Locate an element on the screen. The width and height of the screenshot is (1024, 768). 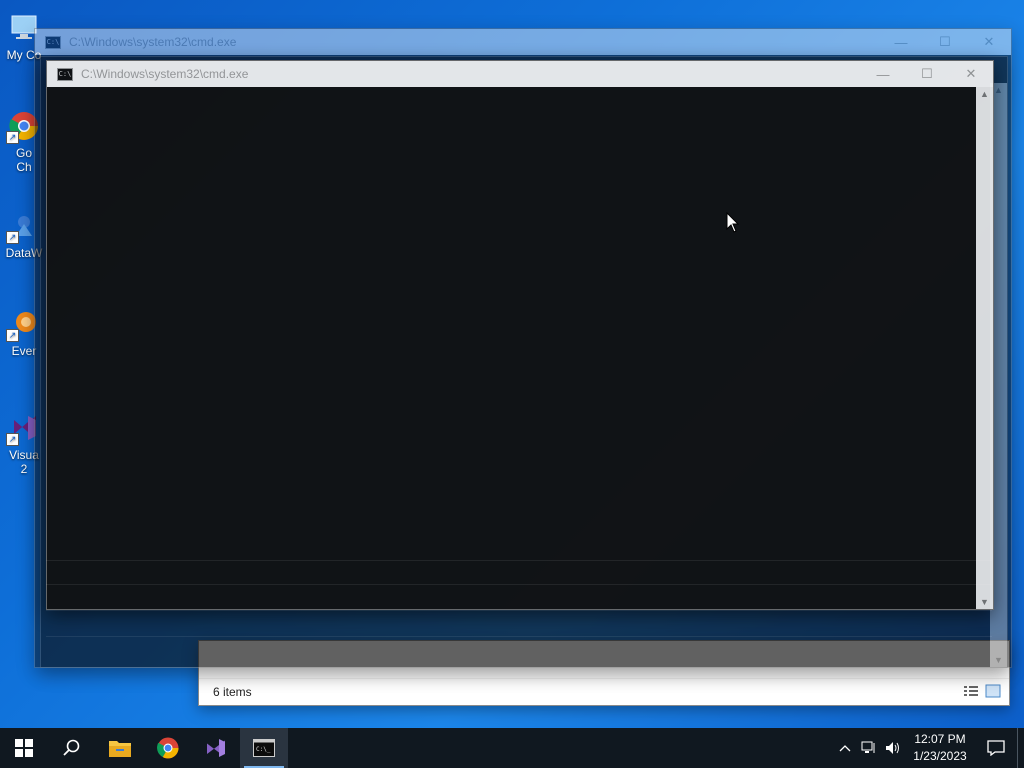
scrollbar: ▲ ▼ is located at coordinates (984, 348).